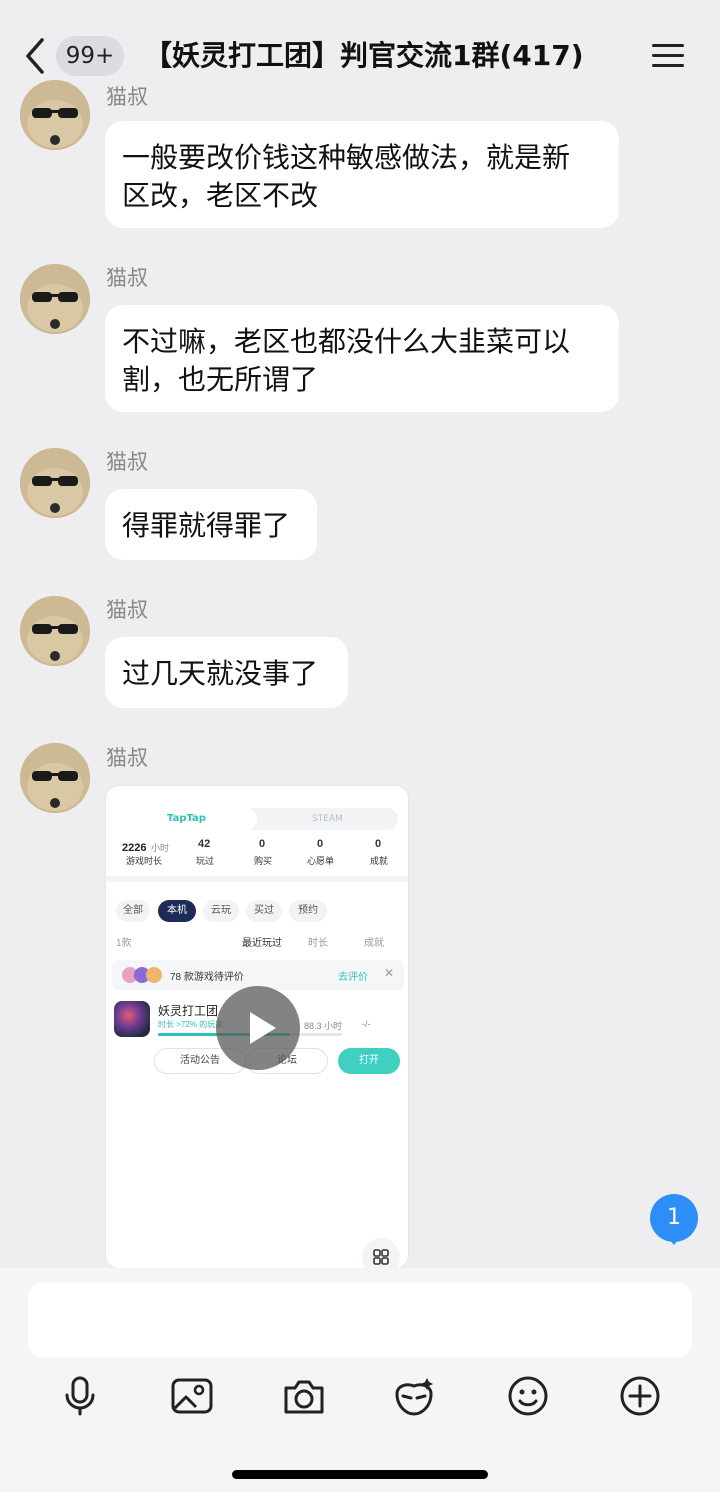  Describe the element at coordinates (221, 911) in the screenshot. I see `filter-cloud: 云玩` at that location.